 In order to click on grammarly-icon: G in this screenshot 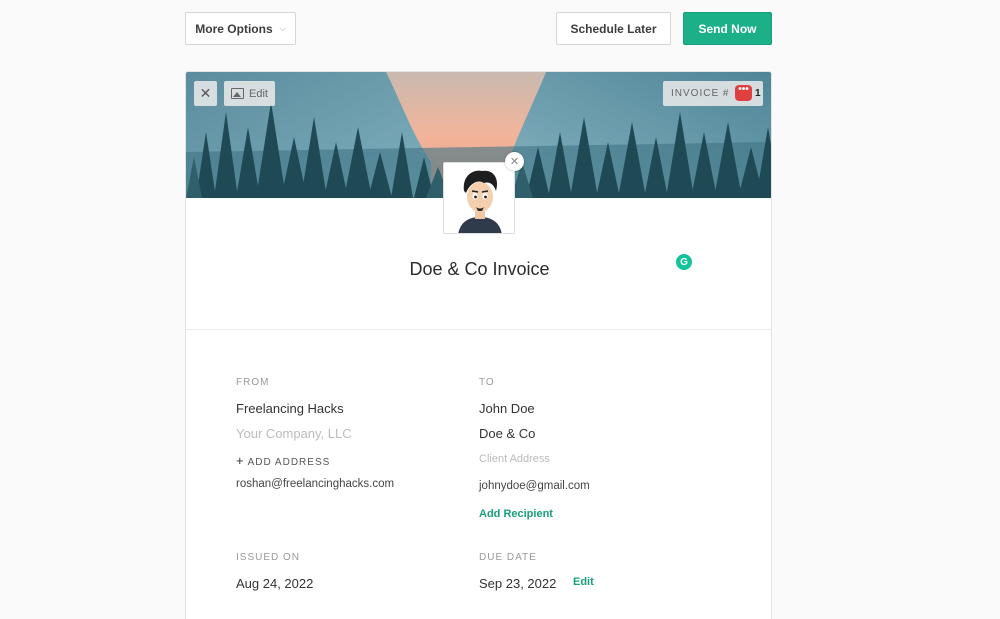, I will do `click(684, 262)`.